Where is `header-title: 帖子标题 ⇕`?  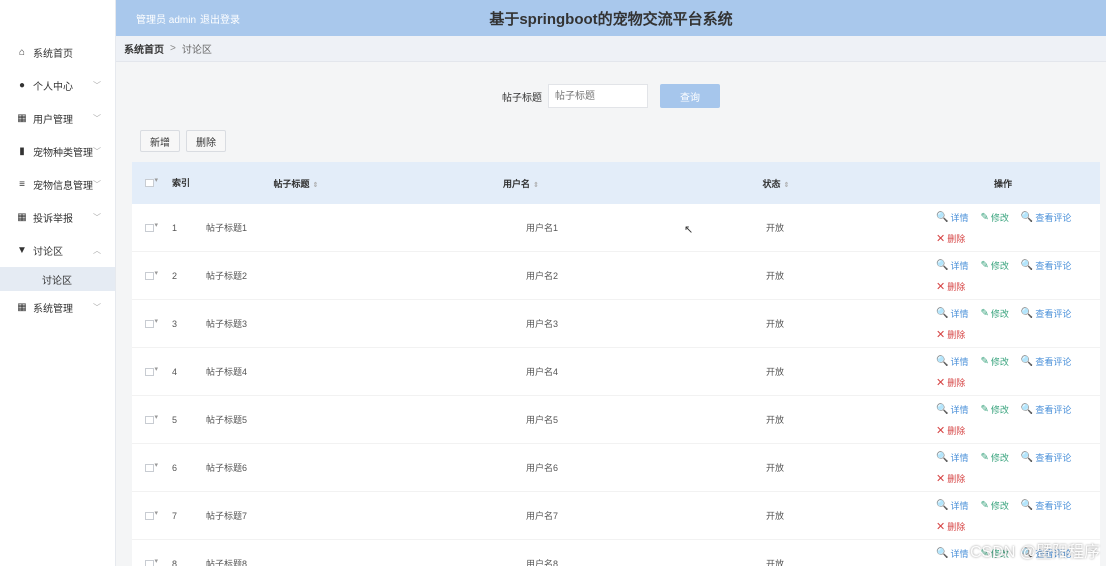 header-title: 帖子标题 ⇕ is located at coordinates (296, 183).